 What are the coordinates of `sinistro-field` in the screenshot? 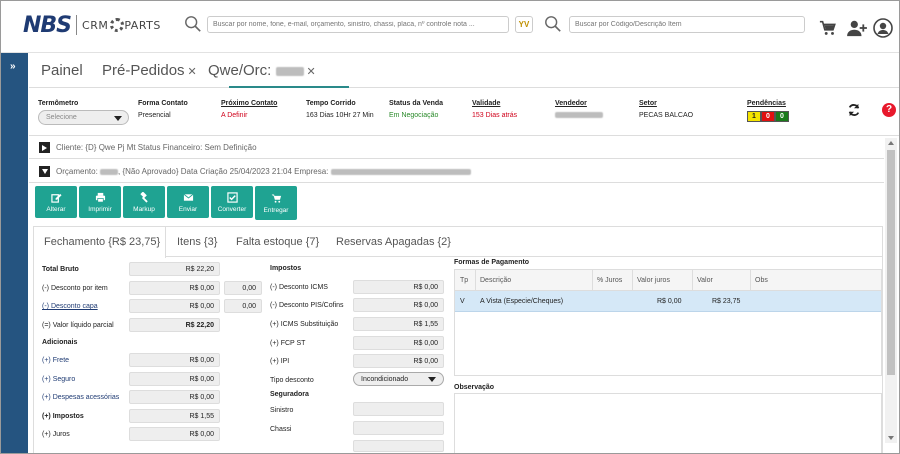 It's located at (398, 409).